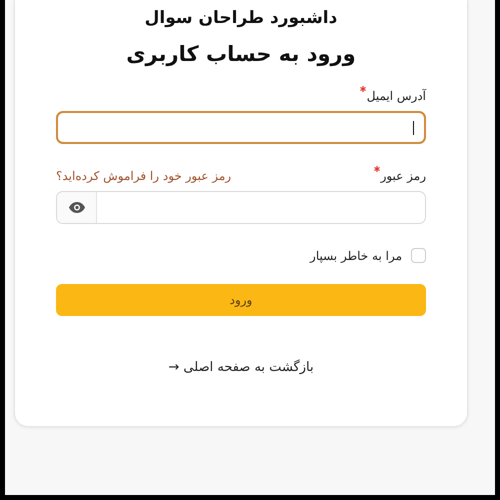  What do you see at coordinates (144, 176) in the screenshot?
I see `forgot-password-link: رمز عبور خود را فراموش کرده‌اید؟` at bounding box center [144, 176].